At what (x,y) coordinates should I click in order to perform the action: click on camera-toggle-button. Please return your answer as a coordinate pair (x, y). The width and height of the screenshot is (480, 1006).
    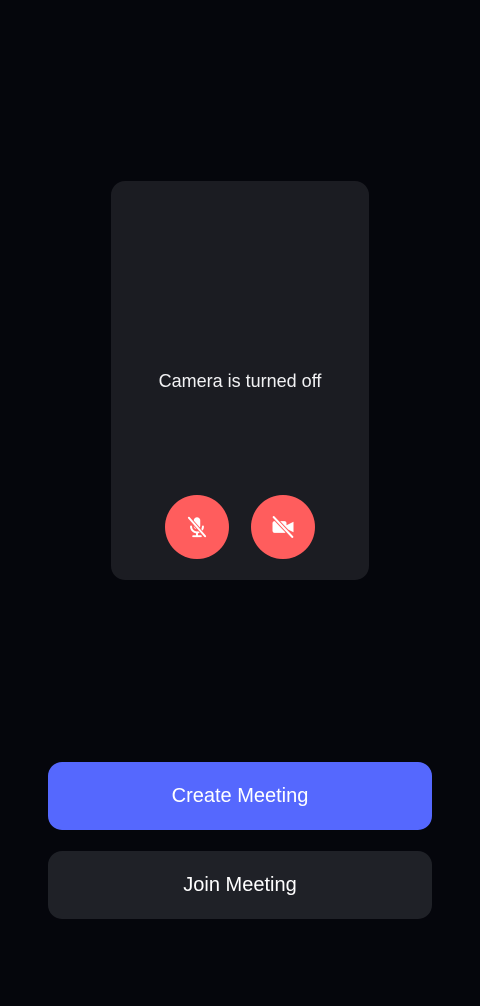
    Looking at the image, I should click on (283, 527).